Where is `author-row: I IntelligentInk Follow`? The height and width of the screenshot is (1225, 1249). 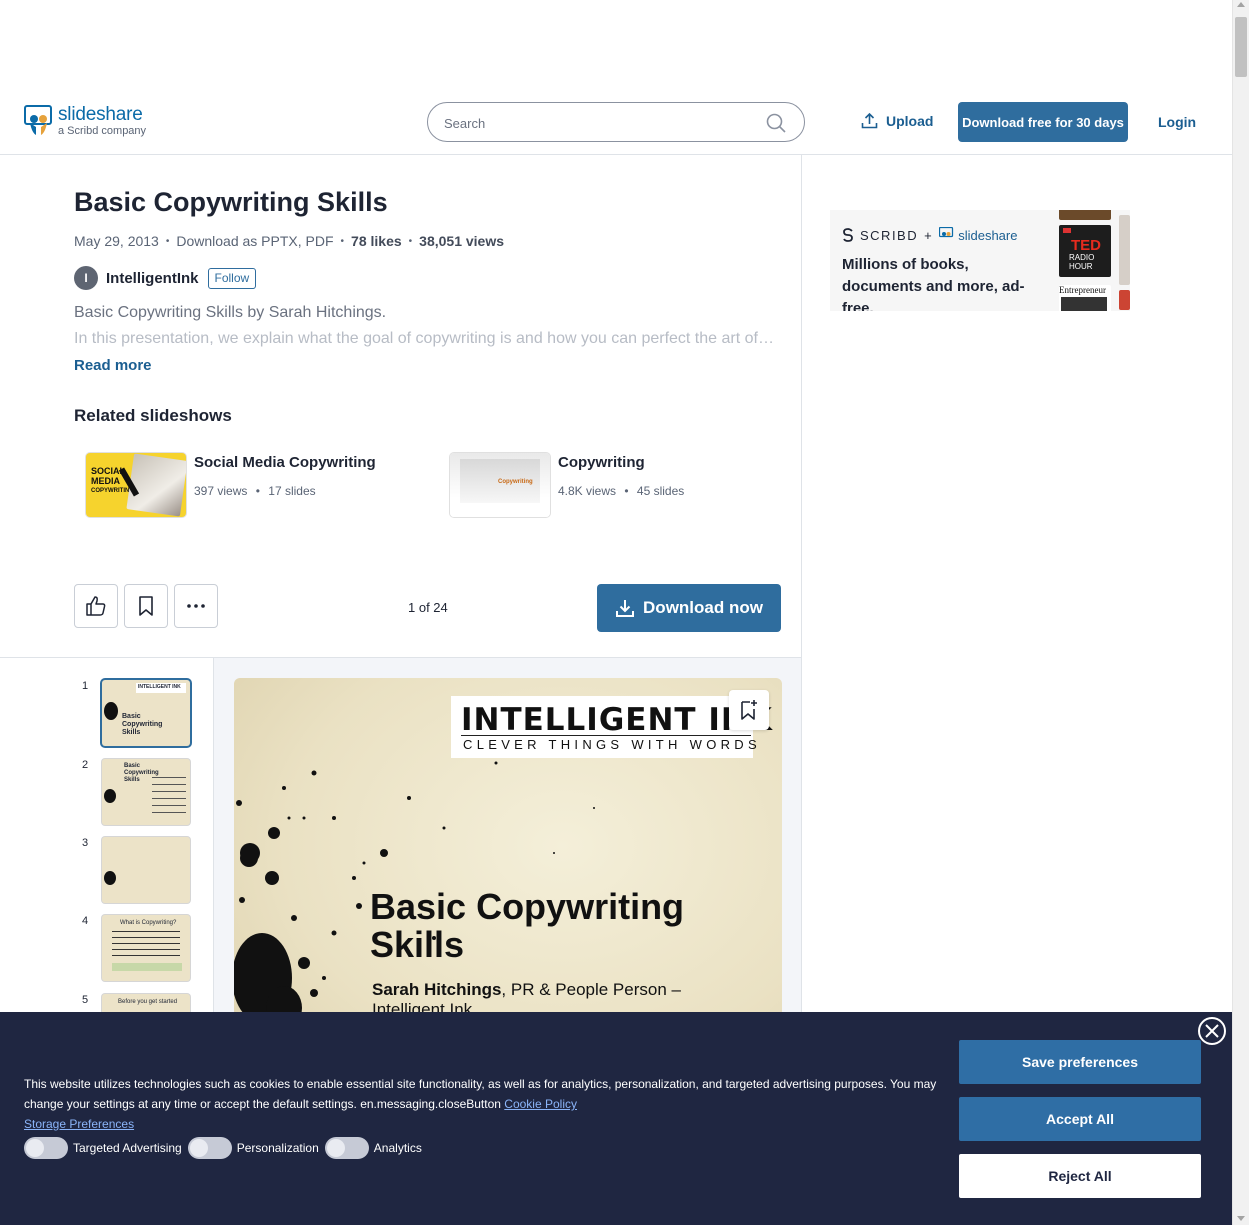 author-row: I IntelligentInk Follow is located at coordinates (165, 278).